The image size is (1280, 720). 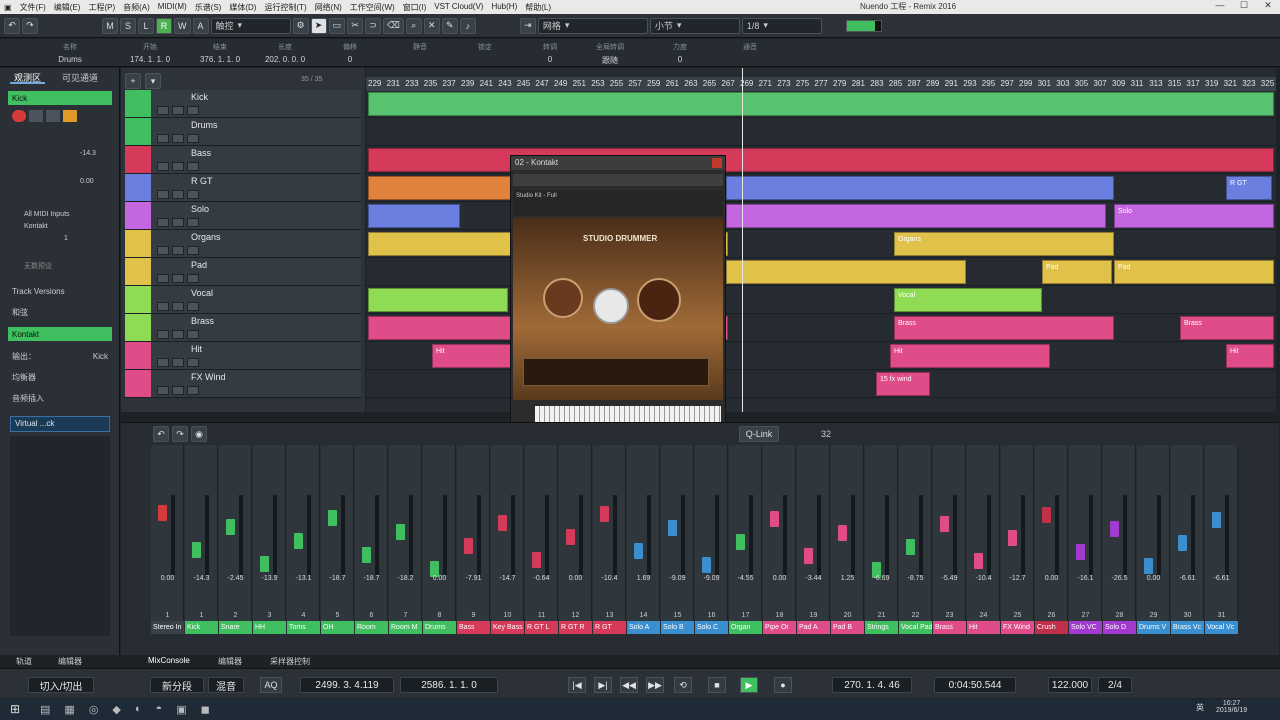 I want to click on info-value: 174. 1. 1. 0, so click(x=150, y=59).